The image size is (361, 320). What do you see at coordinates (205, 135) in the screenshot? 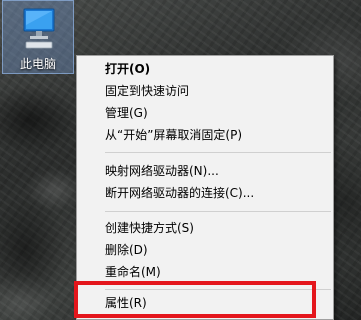
I see `menu-item-unpin-start: 从“开始”屏幕取消固定(P)` at bounding box center [205, 135].